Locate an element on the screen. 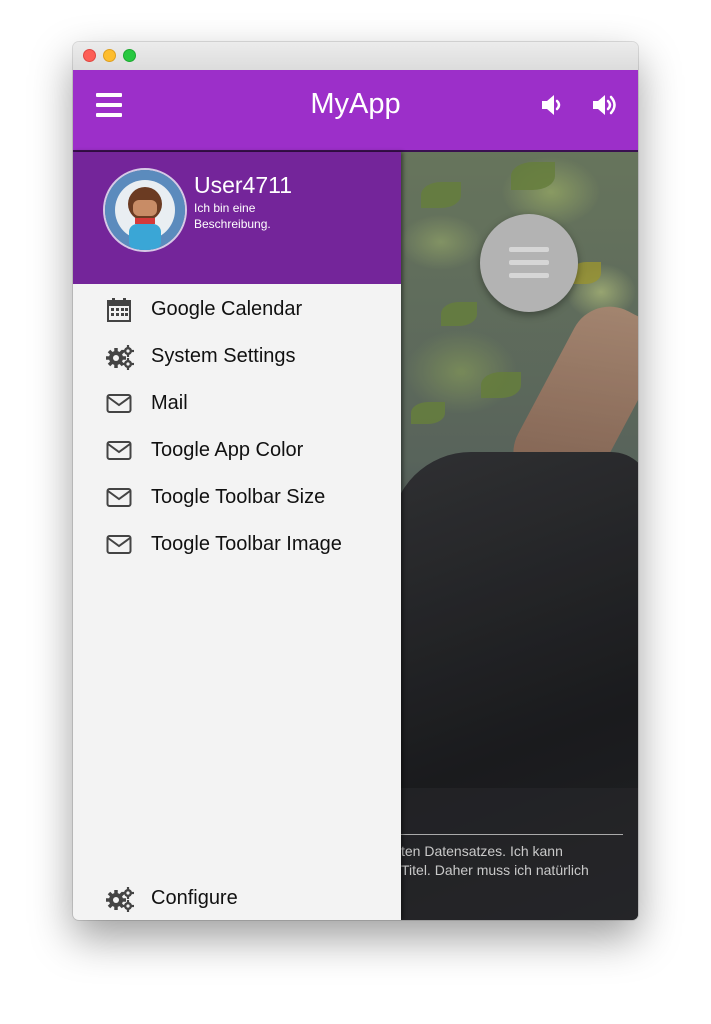  caption-divider is located at coordinates (512, 834).